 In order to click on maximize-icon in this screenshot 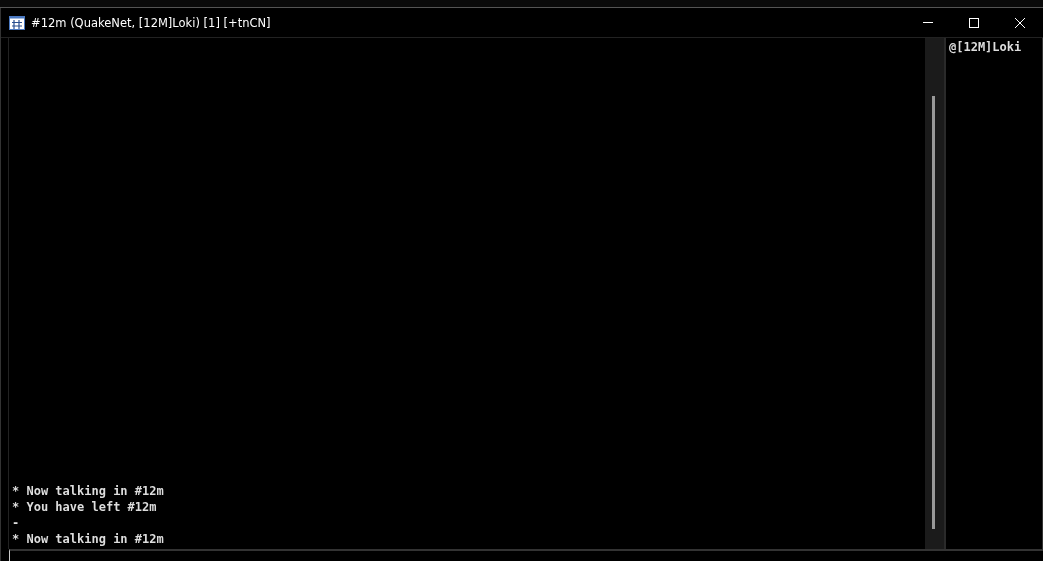, I will do `click(974, 22)`.